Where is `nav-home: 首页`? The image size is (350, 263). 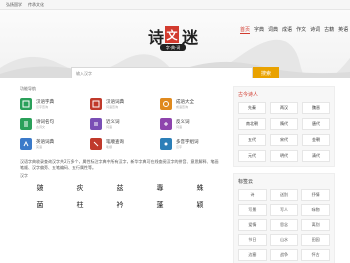 nav-home: 首页 is located at coordinates (245, 30).